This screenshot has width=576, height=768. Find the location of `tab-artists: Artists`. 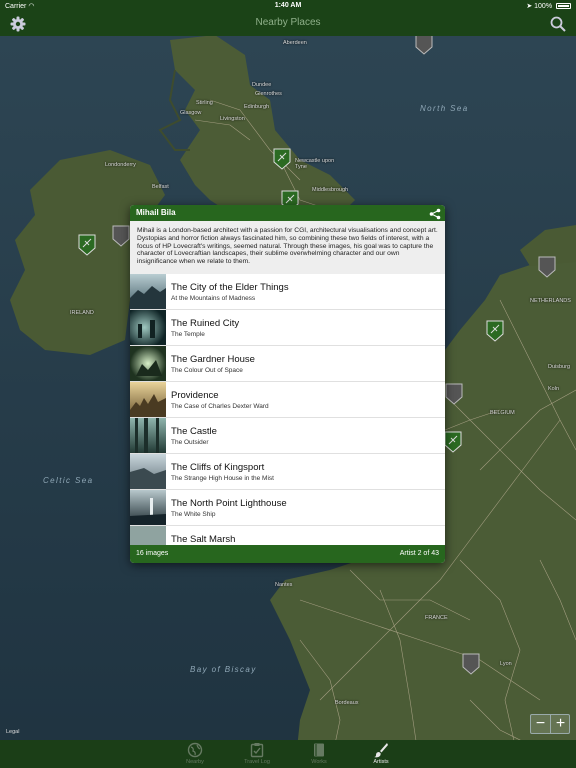

tab-artists: Artists is located at coordinates (381, 754).